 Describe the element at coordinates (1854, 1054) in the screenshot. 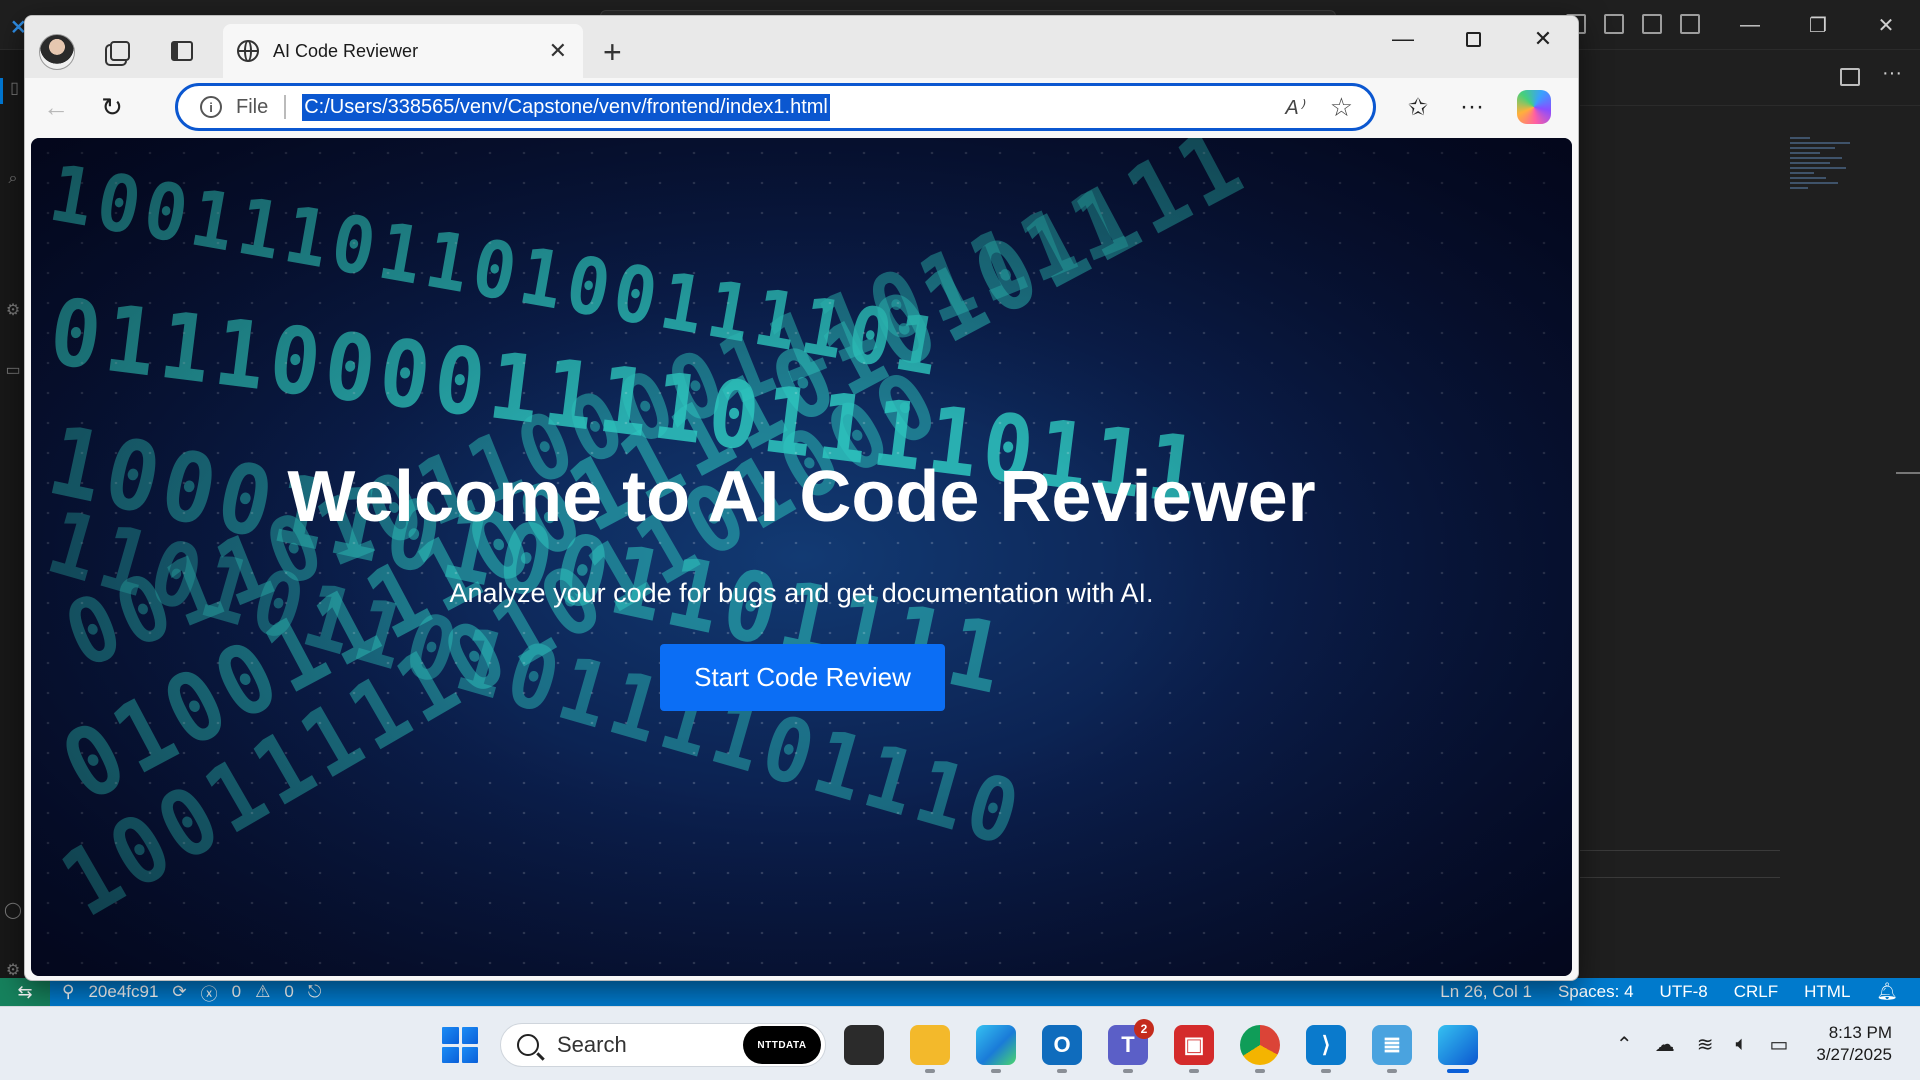

I see `clock-date: 3/27/2025` at that location.